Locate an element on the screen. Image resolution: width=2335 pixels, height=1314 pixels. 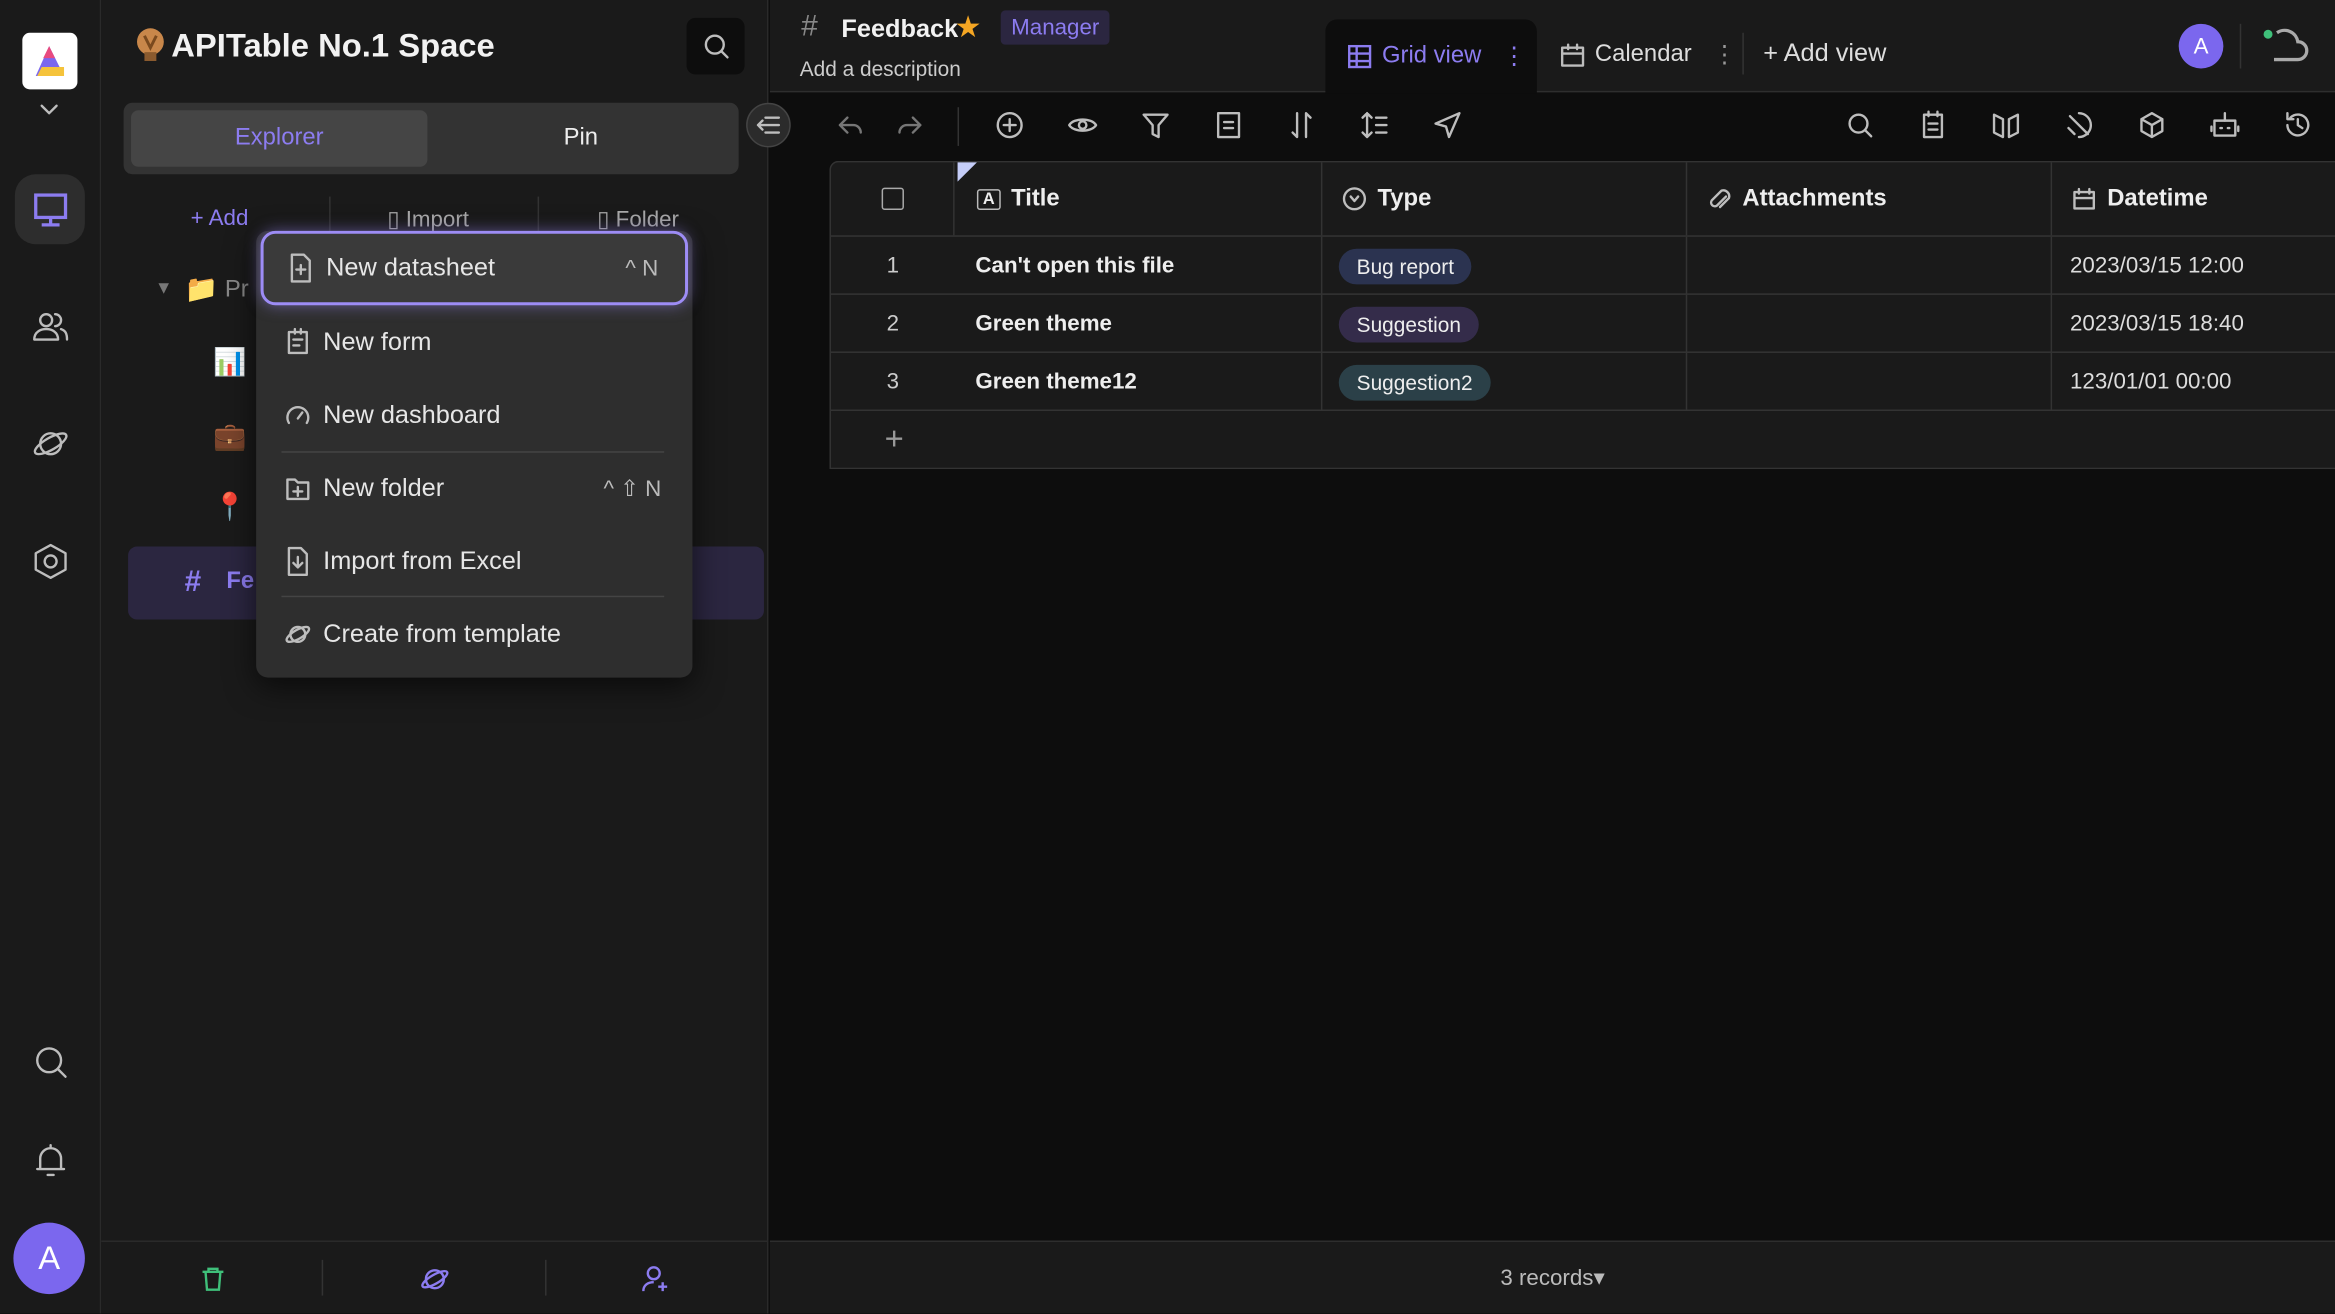
gear-icon is located at coordinates (49, 561).